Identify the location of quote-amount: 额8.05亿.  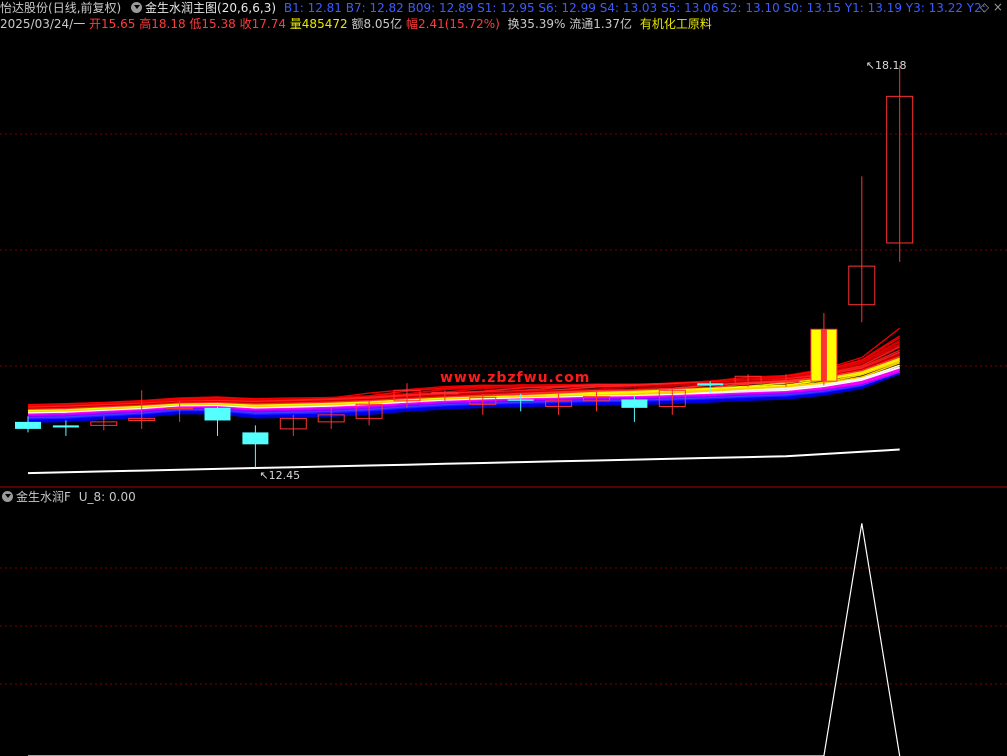
(377, 24).